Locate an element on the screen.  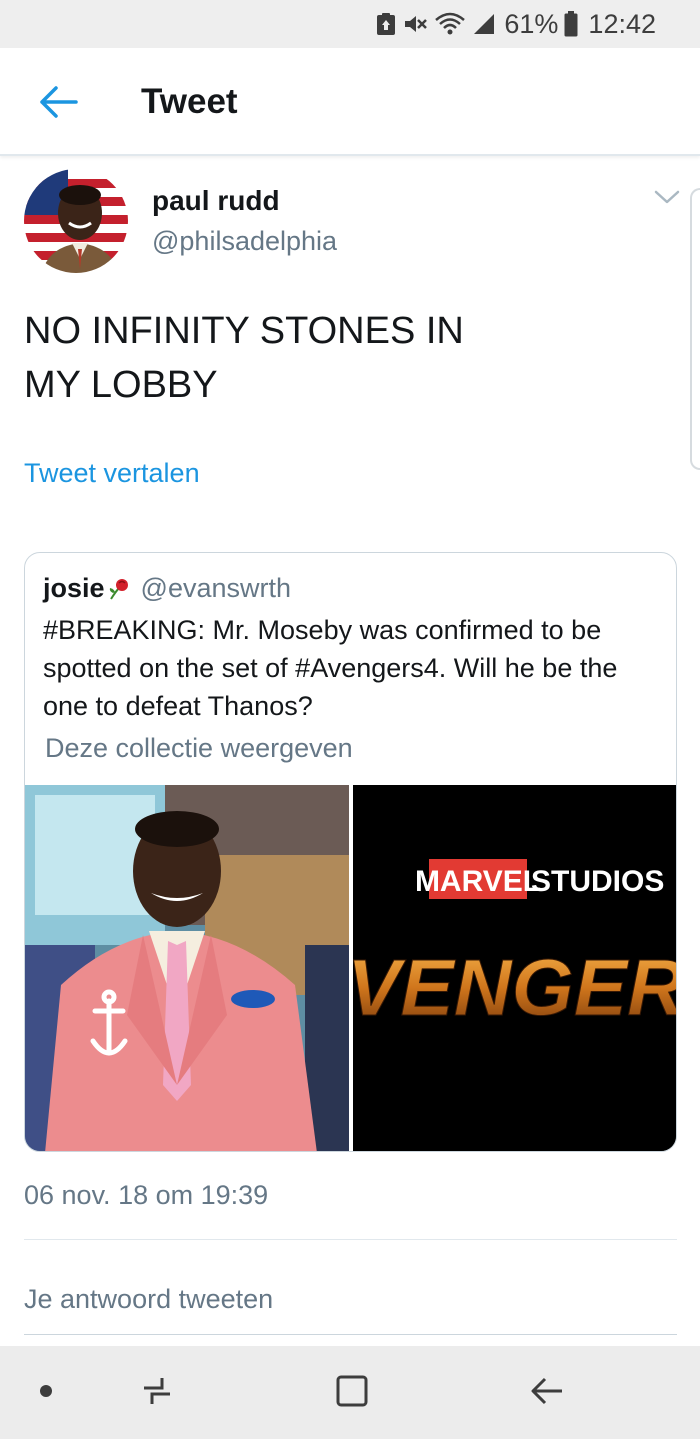
media-avengers-logo: MARVEL STUDIOS VENGERS is located at coordinates (515, 968).